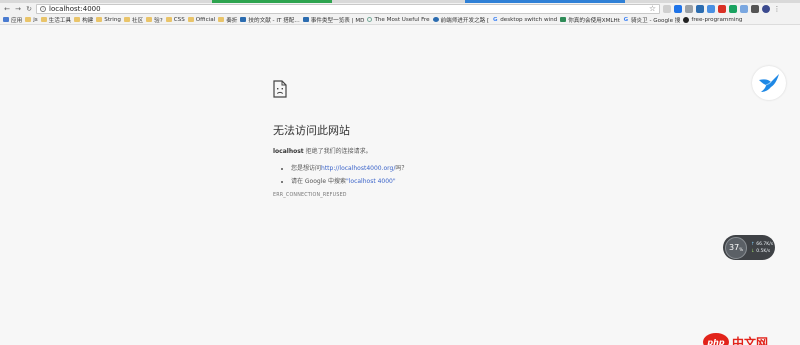  Describe the element at coordinates (7, 9) in the screenshot. I see `back-icon: ←` at that location.